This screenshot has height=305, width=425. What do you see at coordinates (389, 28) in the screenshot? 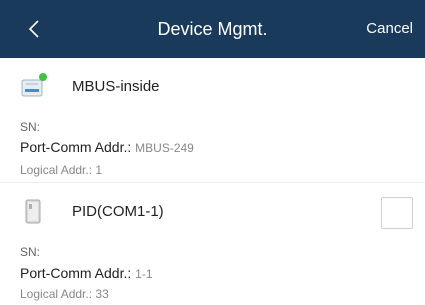
I see `cancel-button: Cancel` at bounding box center [389, 28].